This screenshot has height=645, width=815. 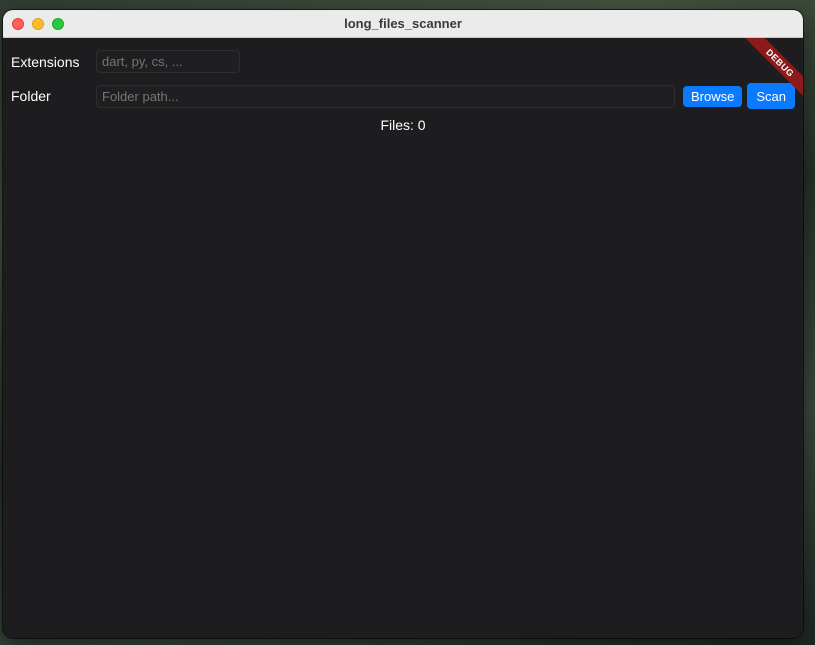 I want to click on window-controls, so click(x=38, y=24).